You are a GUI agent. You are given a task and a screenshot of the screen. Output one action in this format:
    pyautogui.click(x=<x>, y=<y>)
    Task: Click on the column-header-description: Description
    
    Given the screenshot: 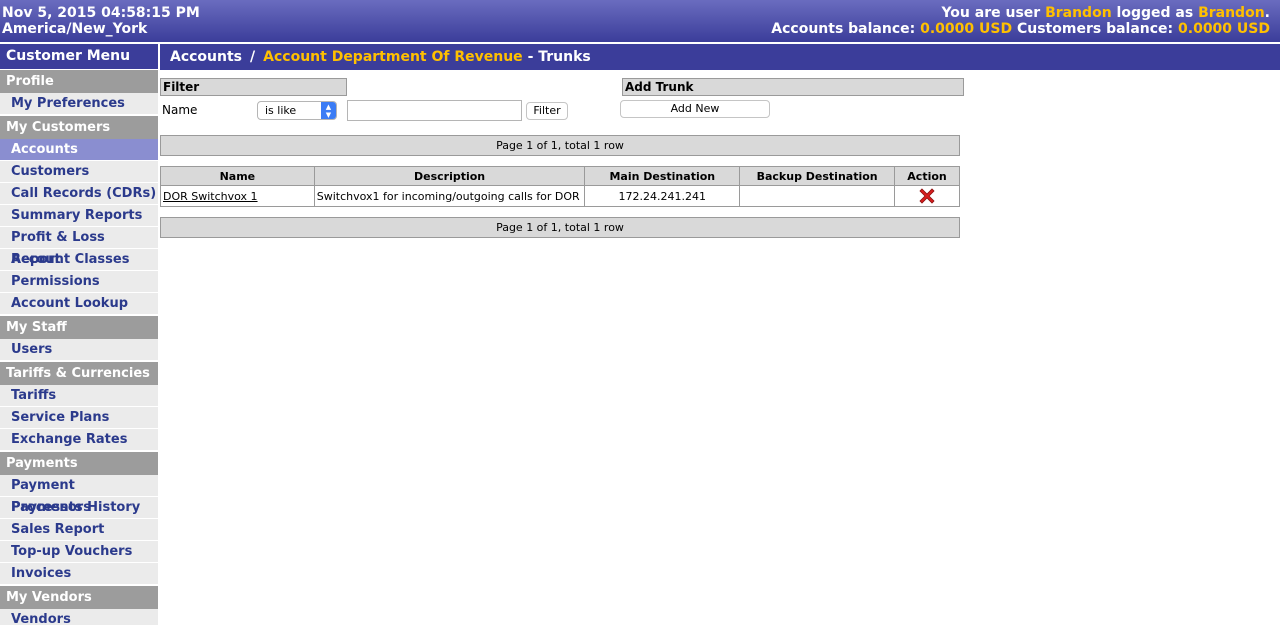 What is the action you would take?
    pyautogui.click(x=449, y=176)
    